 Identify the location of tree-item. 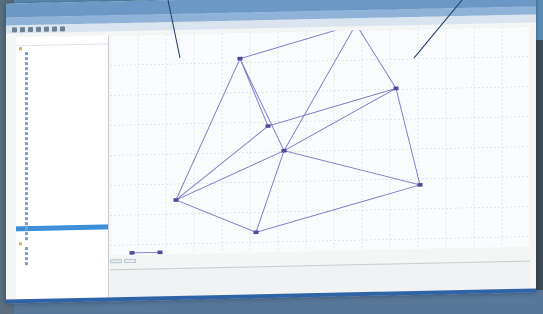
(62, 262).